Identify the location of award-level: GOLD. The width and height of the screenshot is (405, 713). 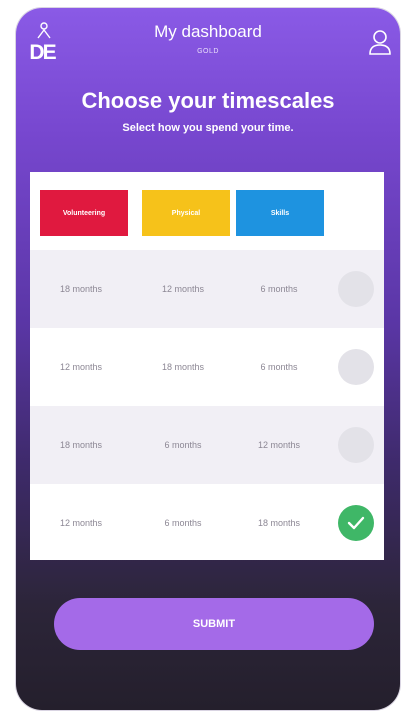
(208, 51).